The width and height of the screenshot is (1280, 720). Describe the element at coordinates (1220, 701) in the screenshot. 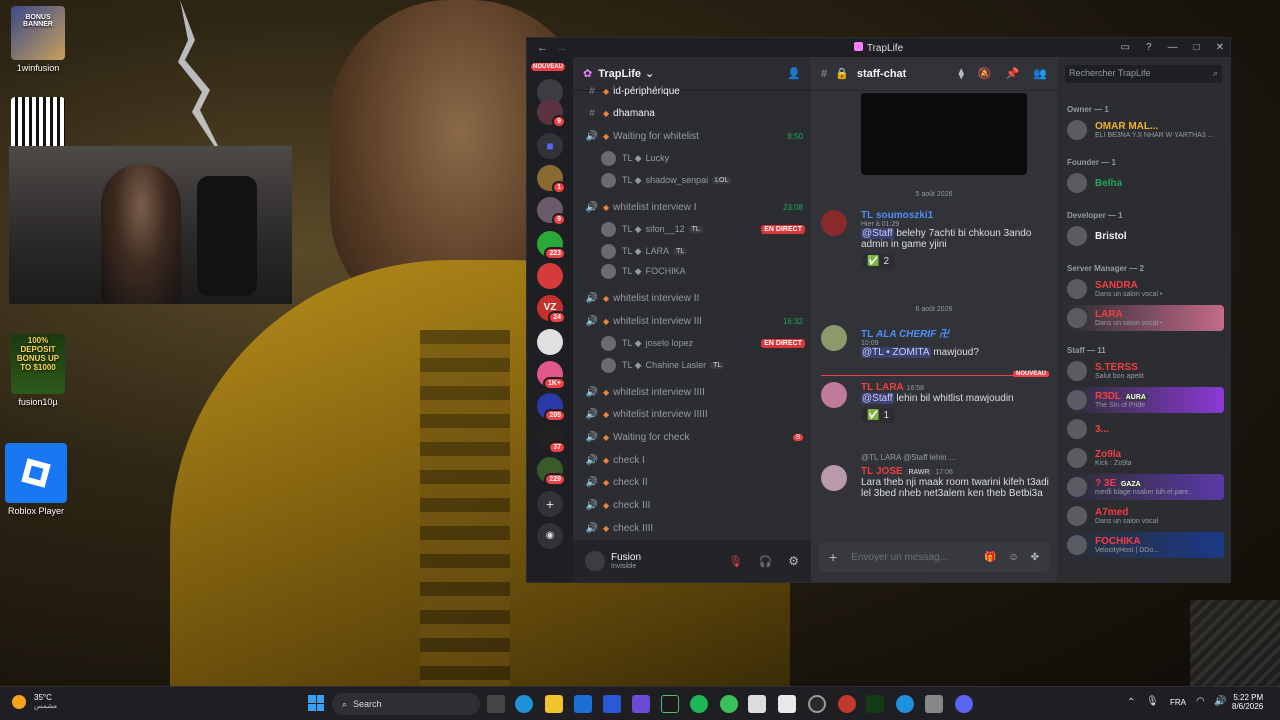

I see `volume-icon: 🔊` at that location.